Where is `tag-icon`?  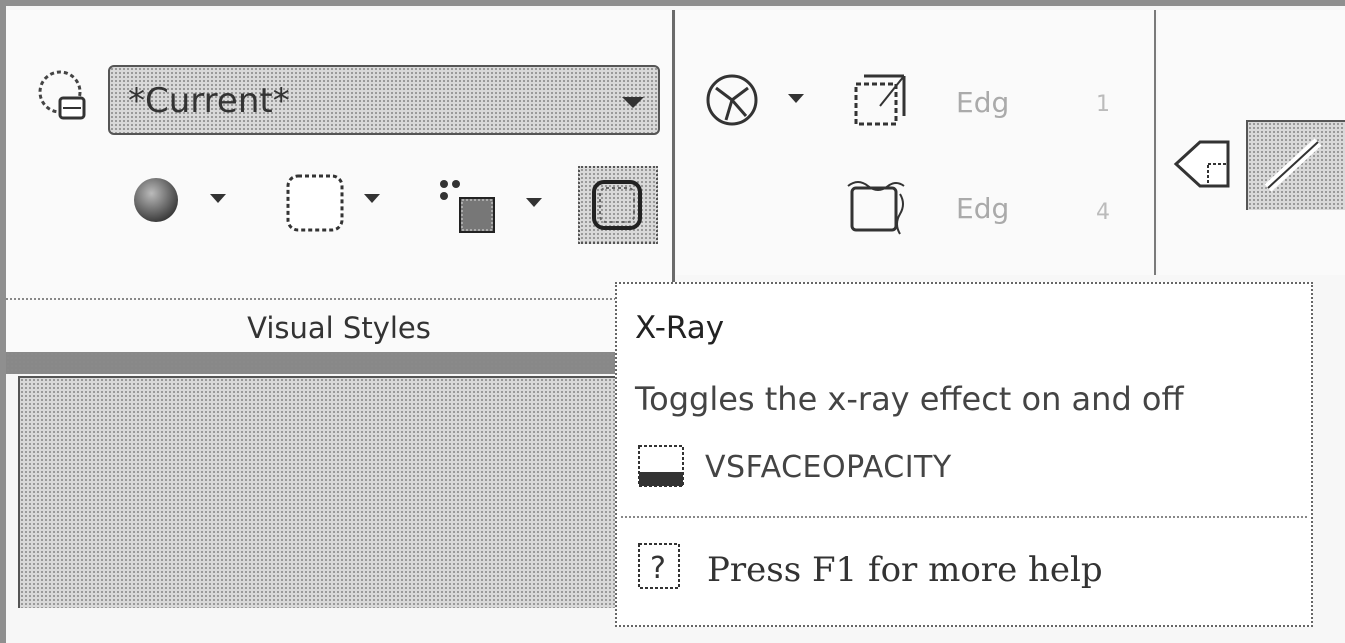 tag-icon is located at coordinates (1205, 165).